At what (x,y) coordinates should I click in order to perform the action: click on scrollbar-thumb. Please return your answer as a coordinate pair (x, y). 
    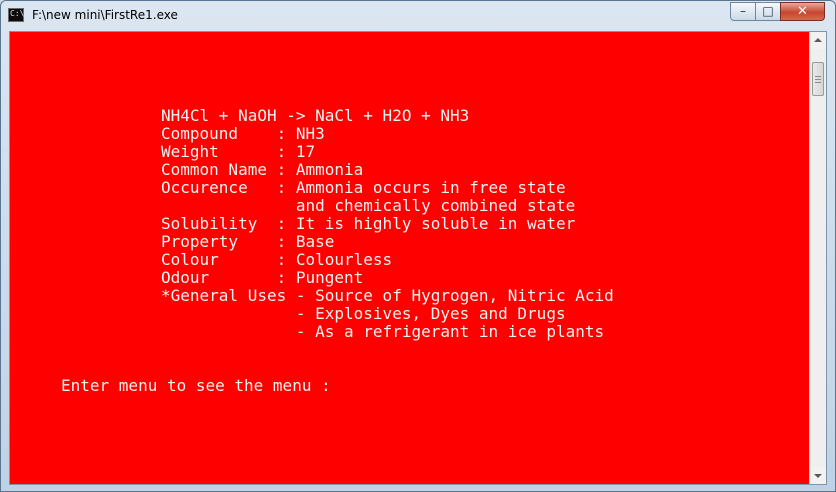
    Looking at the image, I should click on (818, 79).